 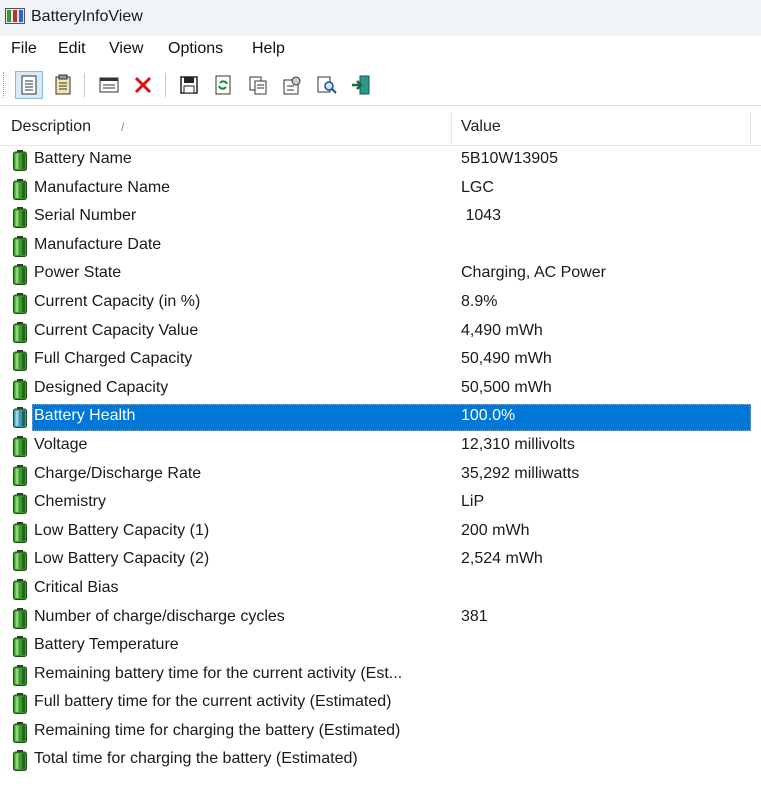 I want to click on sort-arrow-icon: /, so click(x=123, y=127).